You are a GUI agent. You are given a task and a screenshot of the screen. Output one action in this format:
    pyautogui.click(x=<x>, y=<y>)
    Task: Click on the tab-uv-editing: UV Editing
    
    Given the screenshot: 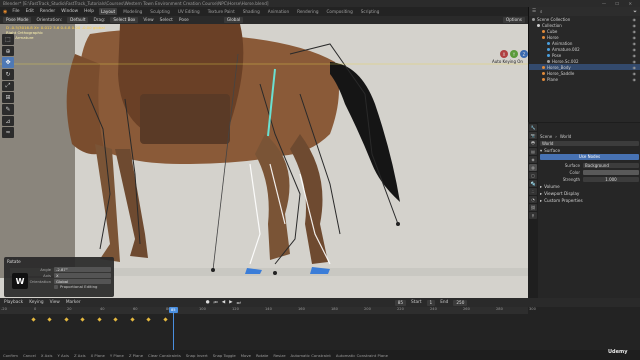 What is the action you would take?
    pyautogui.click(x=189, y=11)
    